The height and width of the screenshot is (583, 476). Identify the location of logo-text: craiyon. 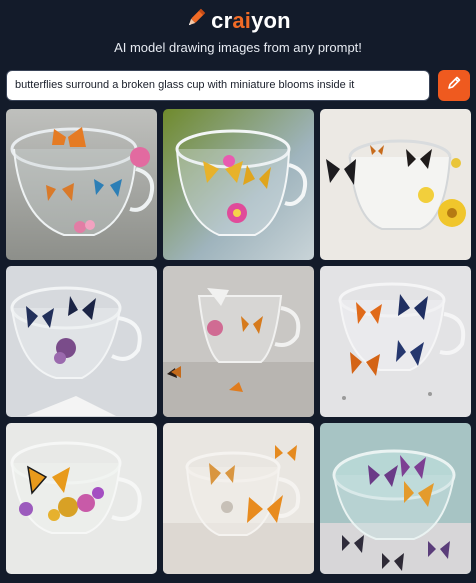
(251, 20).